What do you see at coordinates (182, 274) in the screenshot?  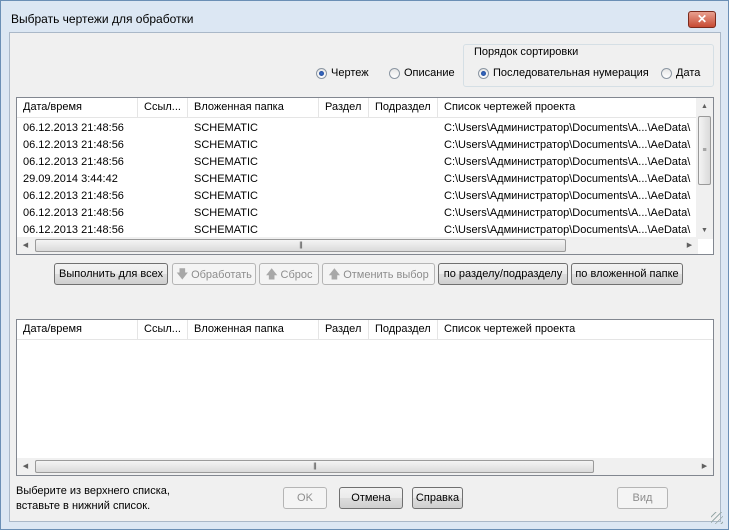 I see `arrow-down-icon: 🡇` at bounding box center [182, 274].